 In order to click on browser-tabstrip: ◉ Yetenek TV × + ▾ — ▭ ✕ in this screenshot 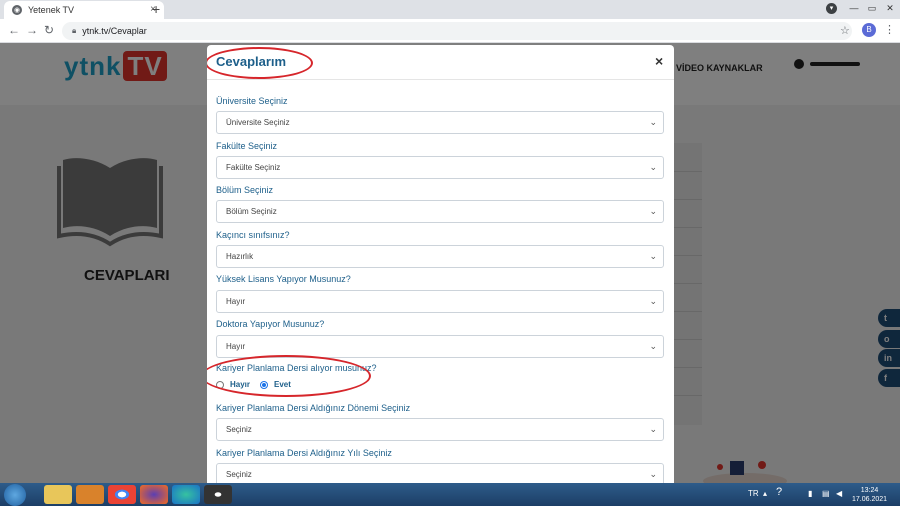, I will do `click(450, 9)`.